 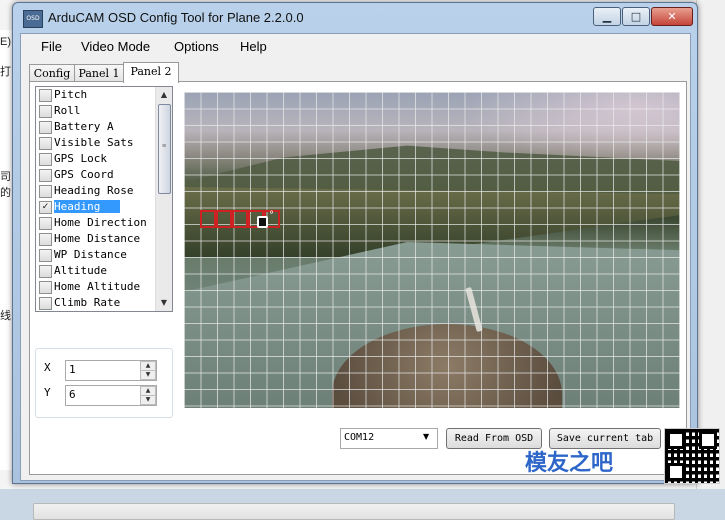 What do you see at coordinates (5, 316) in the screenshot?
I see `background-text-4: 线` at bounding box center [5, 316].